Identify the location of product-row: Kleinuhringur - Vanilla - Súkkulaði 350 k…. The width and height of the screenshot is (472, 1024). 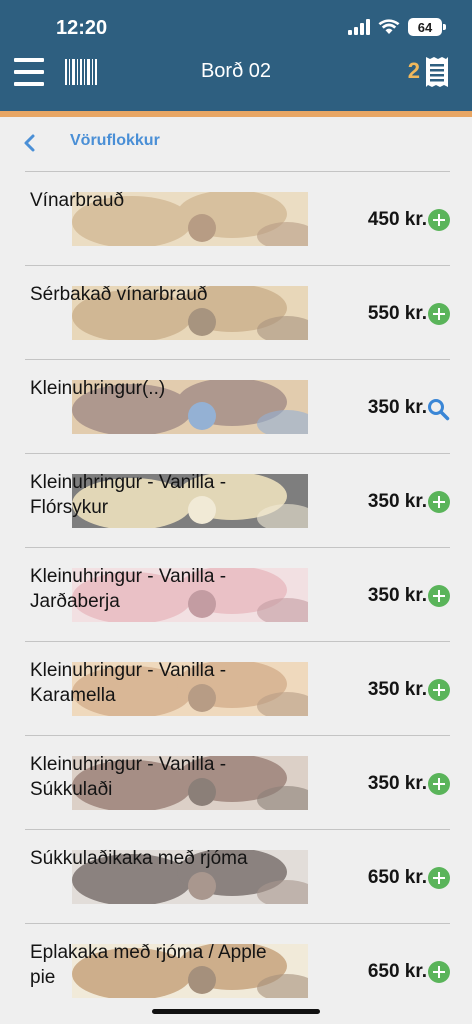
(237, 782).